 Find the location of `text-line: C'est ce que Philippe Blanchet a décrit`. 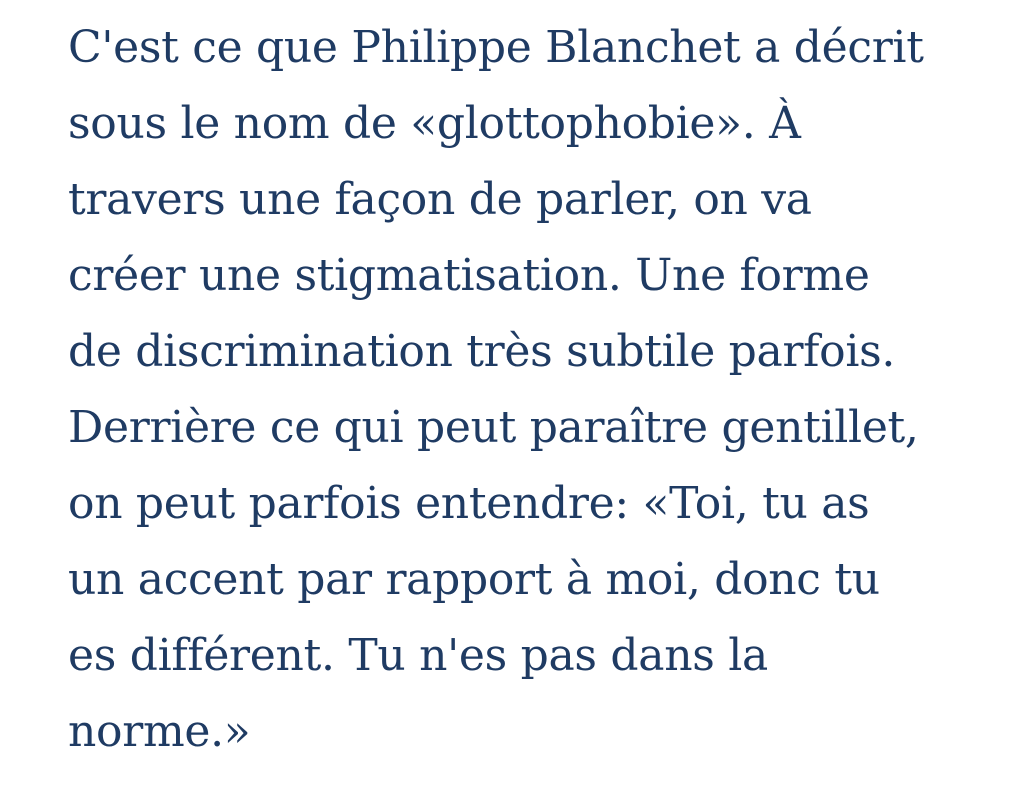

text-line: C'est ce que Philippe Blanchet a décrit is located at coordinates (496, 47).